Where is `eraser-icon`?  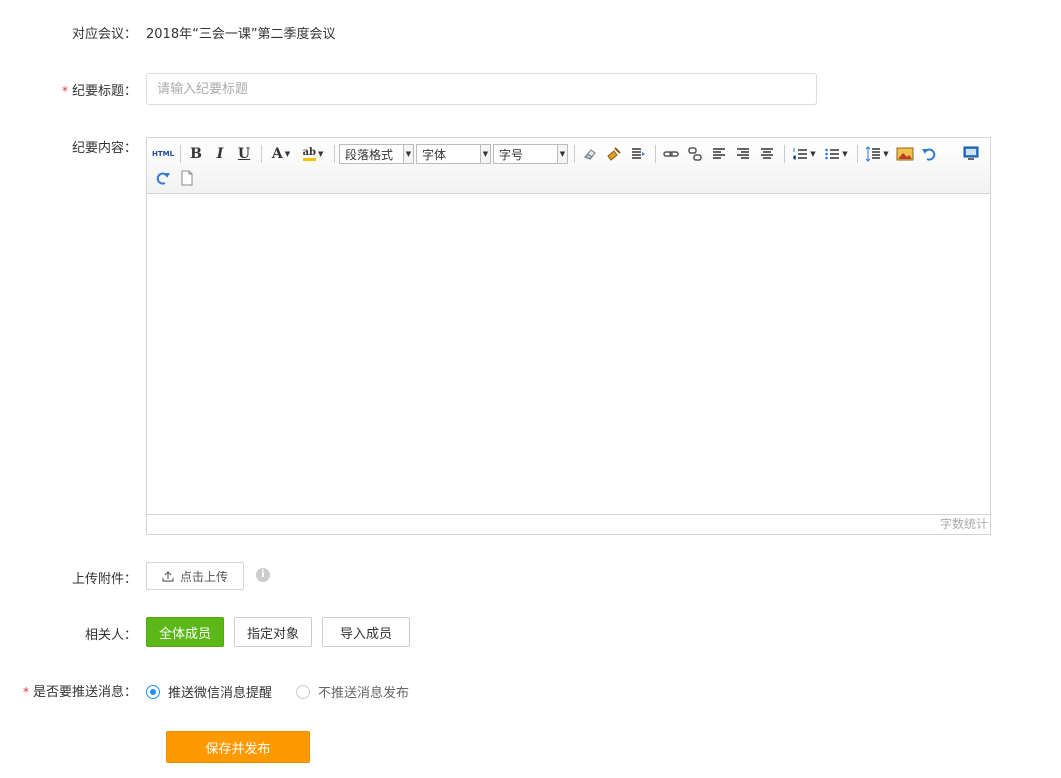
eraser-icon is located at coordinates (590, 154).